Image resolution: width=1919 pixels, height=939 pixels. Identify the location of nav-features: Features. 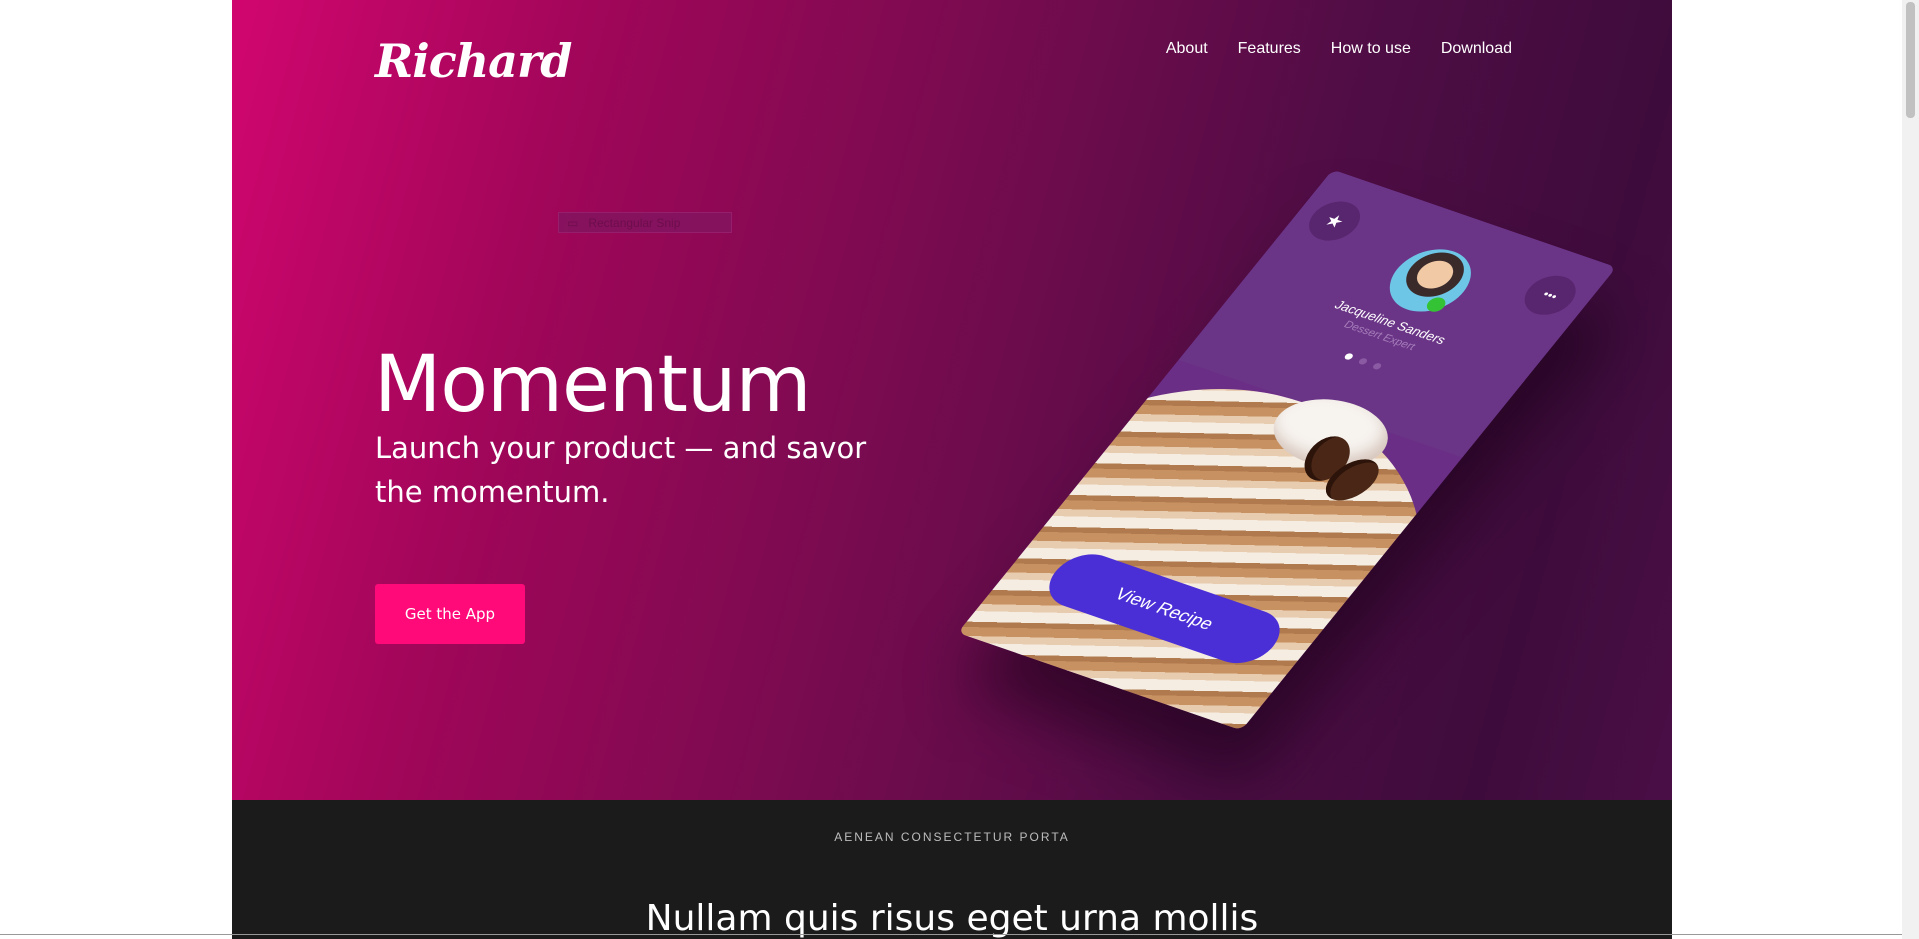
(1269, 49).